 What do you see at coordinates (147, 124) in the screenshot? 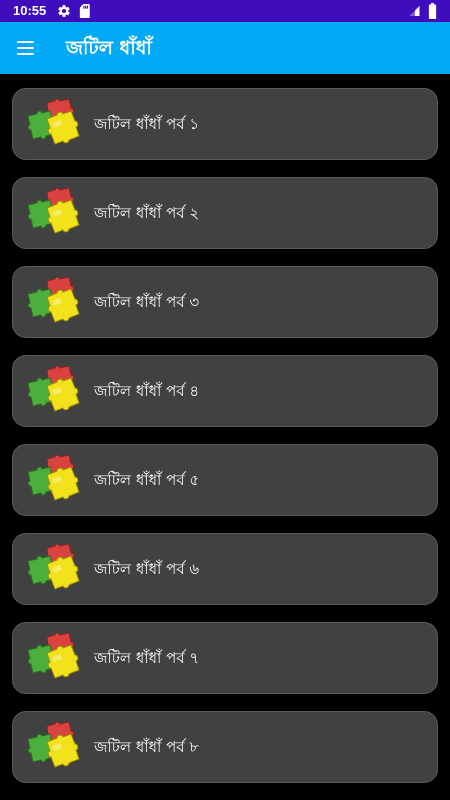
I see `episode-label: জটিল ধাঁধাঁ পর্ব ১` at bounding box center [147, 124].